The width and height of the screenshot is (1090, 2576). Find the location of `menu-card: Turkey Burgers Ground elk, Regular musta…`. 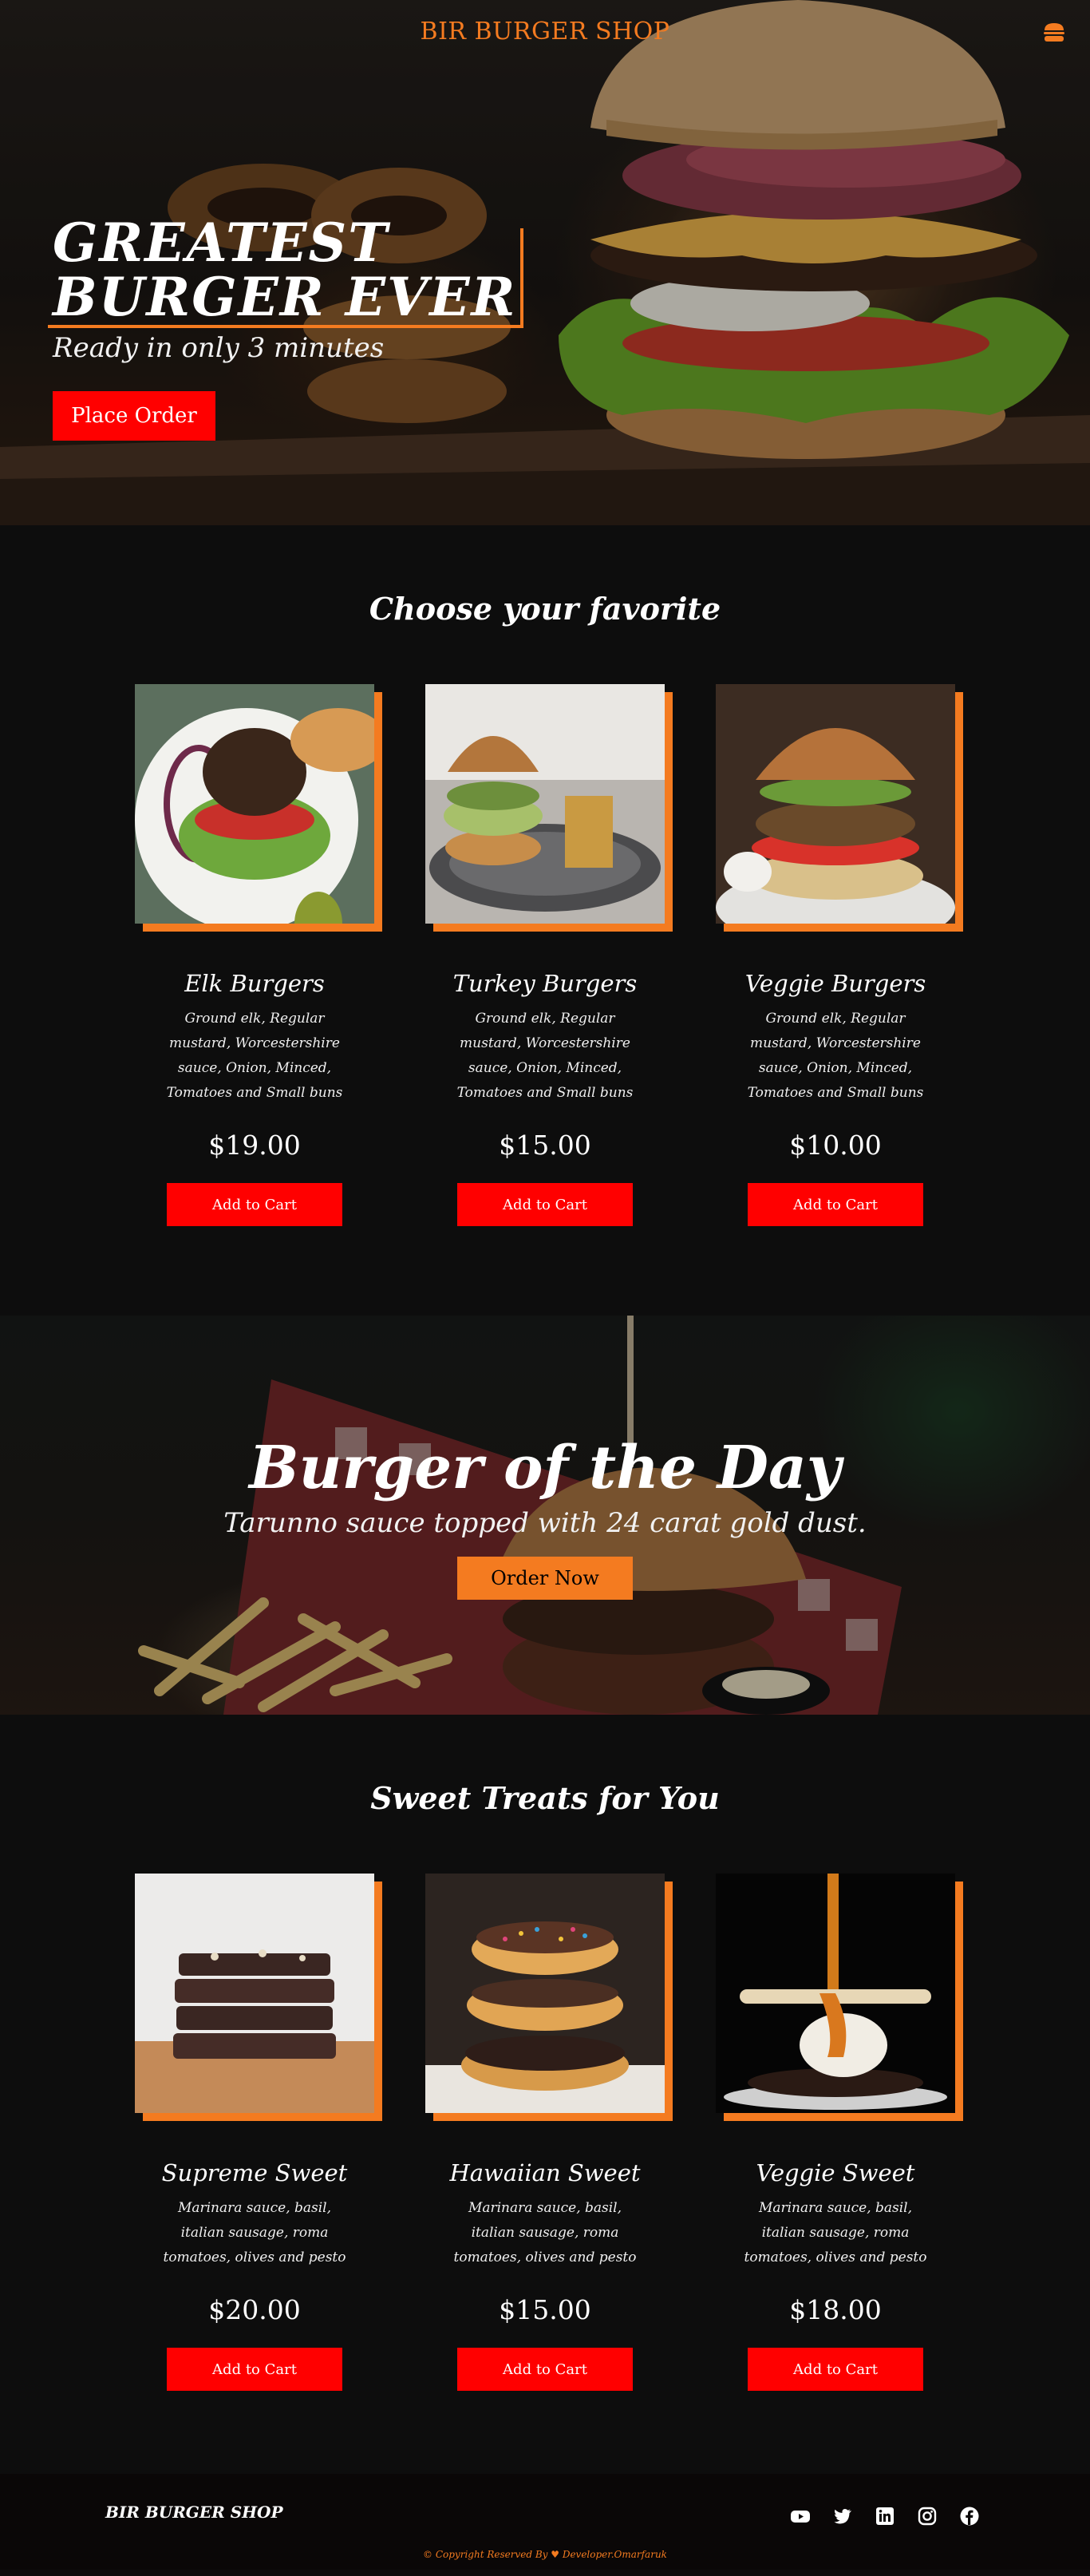

menu-card: Turkey Burgers Ground elk, Regular musta… is located at coordinates (549, 955).